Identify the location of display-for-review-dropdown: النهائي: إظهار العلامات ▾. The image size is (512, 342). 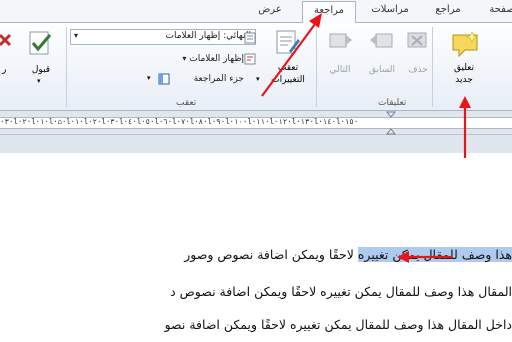
(163, 37).